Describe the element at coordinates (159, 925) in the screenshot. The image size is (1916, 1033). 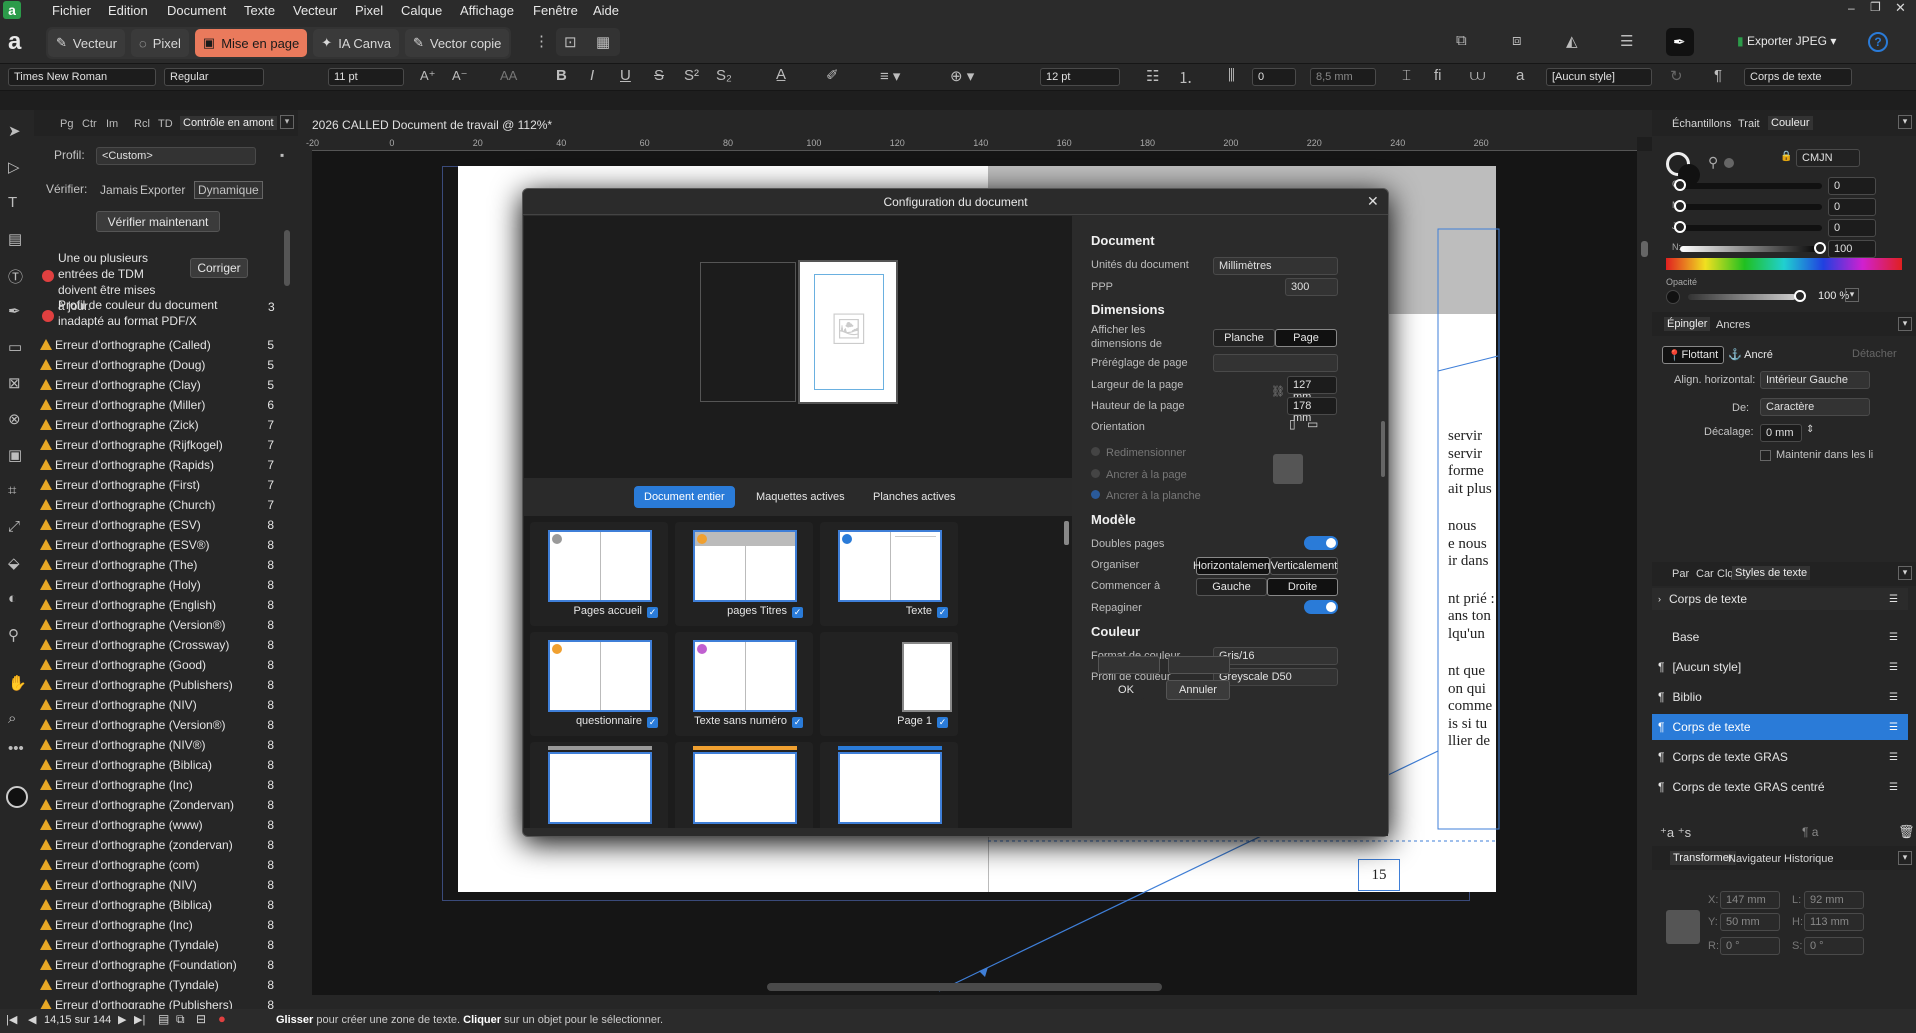
I see `list-item: Erreur d'orthographe (Inc) 8` at that location.